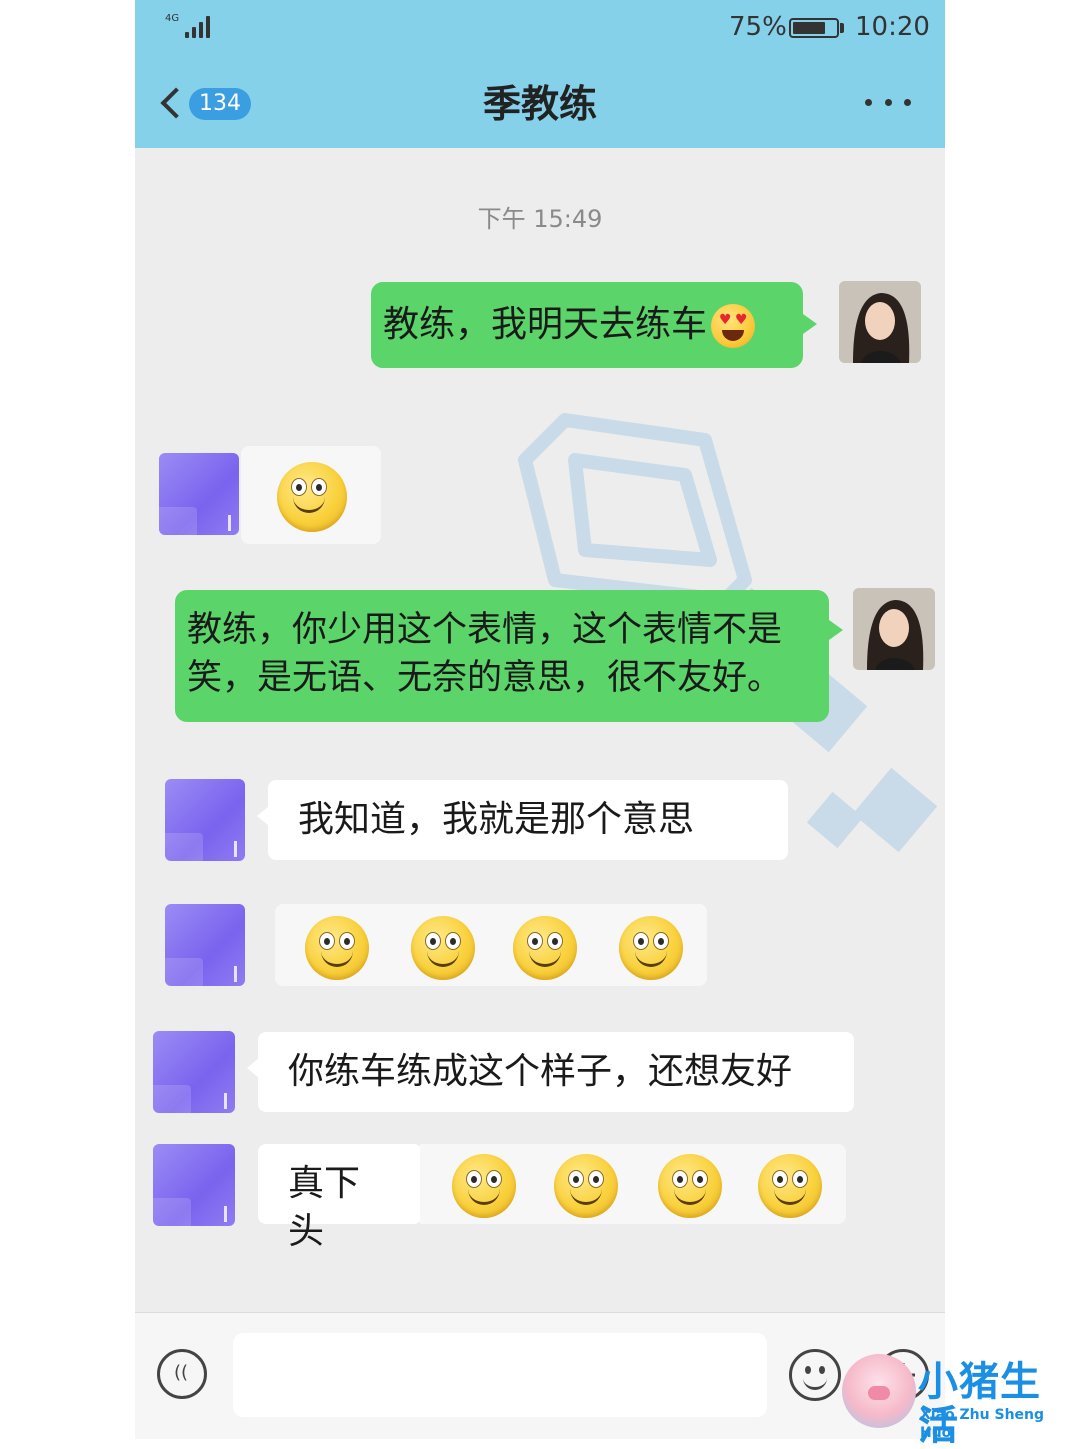 This screenshot has height=1449, width=1080. What do you see at coordinates (540, 28) in the screenshot?
I see `status-bar: 4G 75% 10:20` at bounding box center [540, 28].